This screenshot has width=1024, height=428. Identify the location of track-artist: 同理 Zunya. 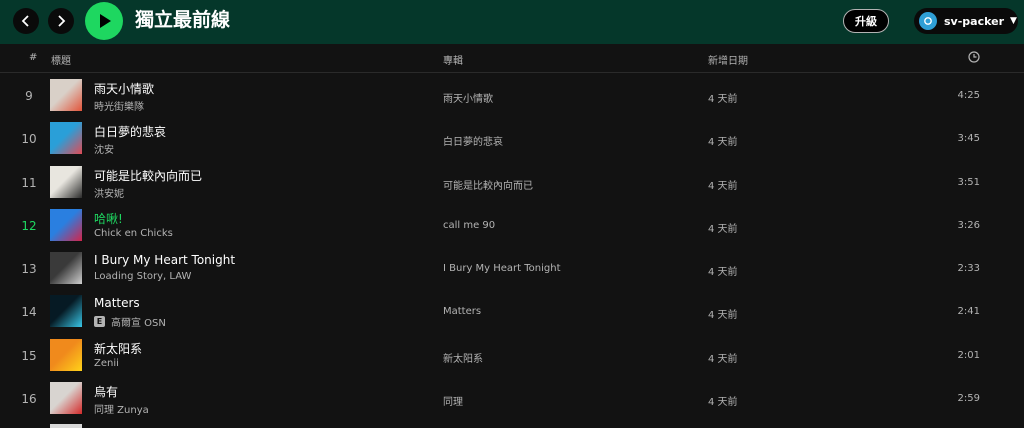
(121, 408).